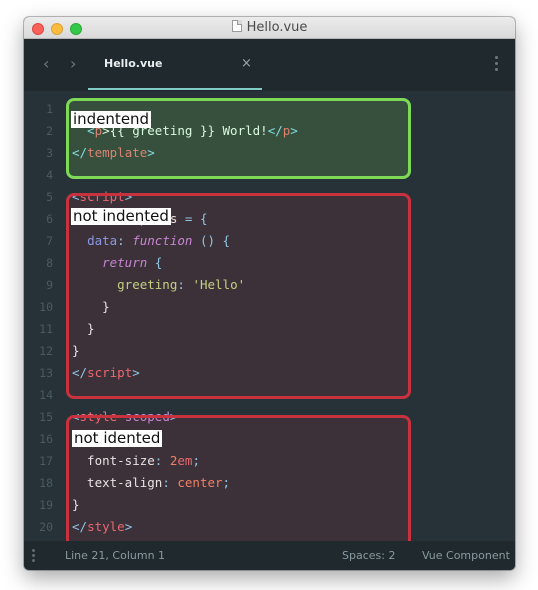 Image resolution: width=538 pixels, height=590 pixels. Describe the element at coordinates (46, 439) in the screenshot. I see `line-number: 16` at that location.